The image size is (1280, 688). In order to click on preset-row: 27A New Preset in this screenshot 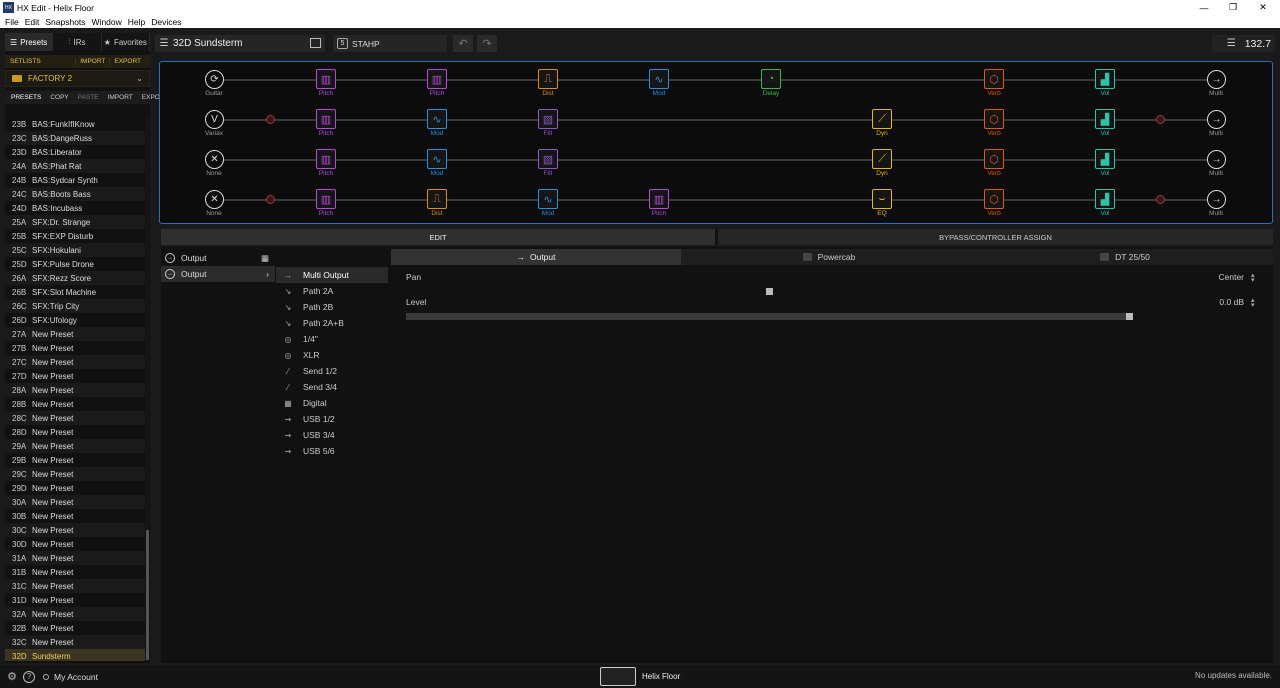, I will do `click(75, 334)`.